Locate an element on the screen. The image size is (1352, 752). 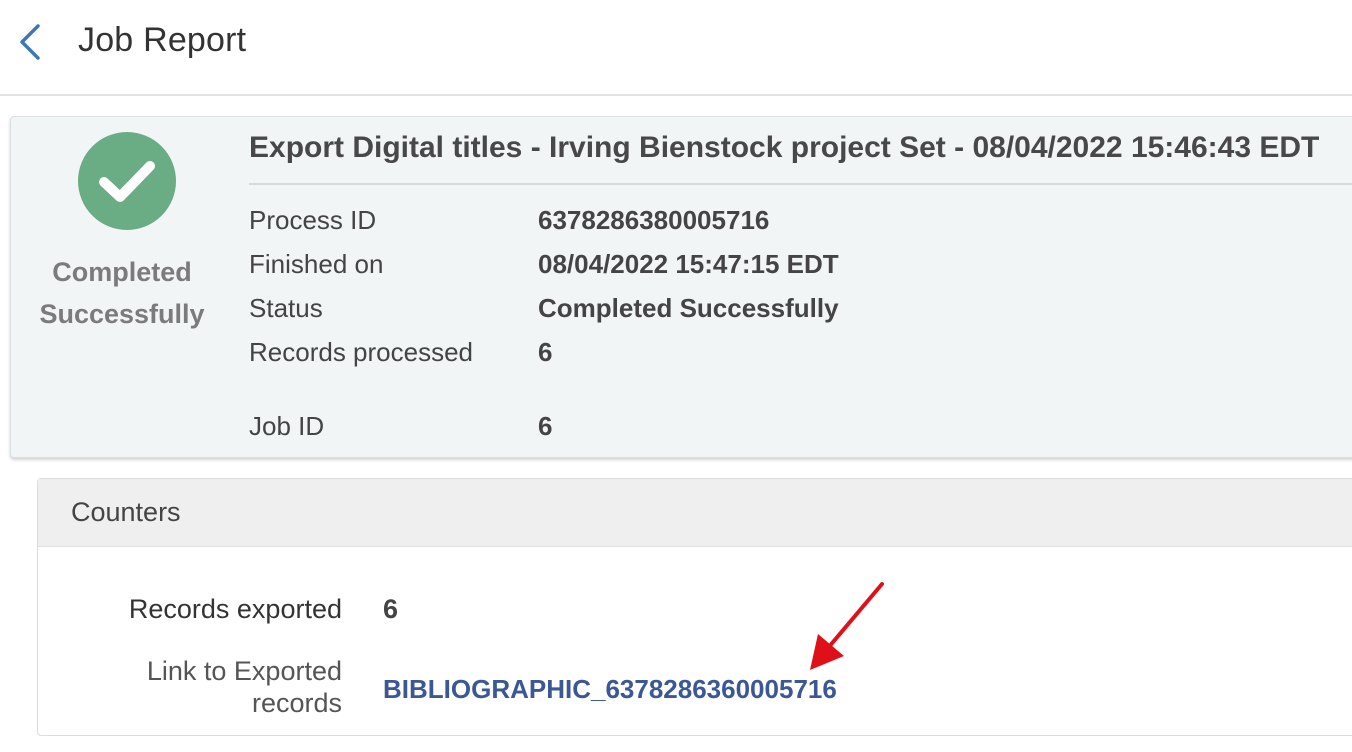
page-header: Job Report is located at coordinates (676, 48).